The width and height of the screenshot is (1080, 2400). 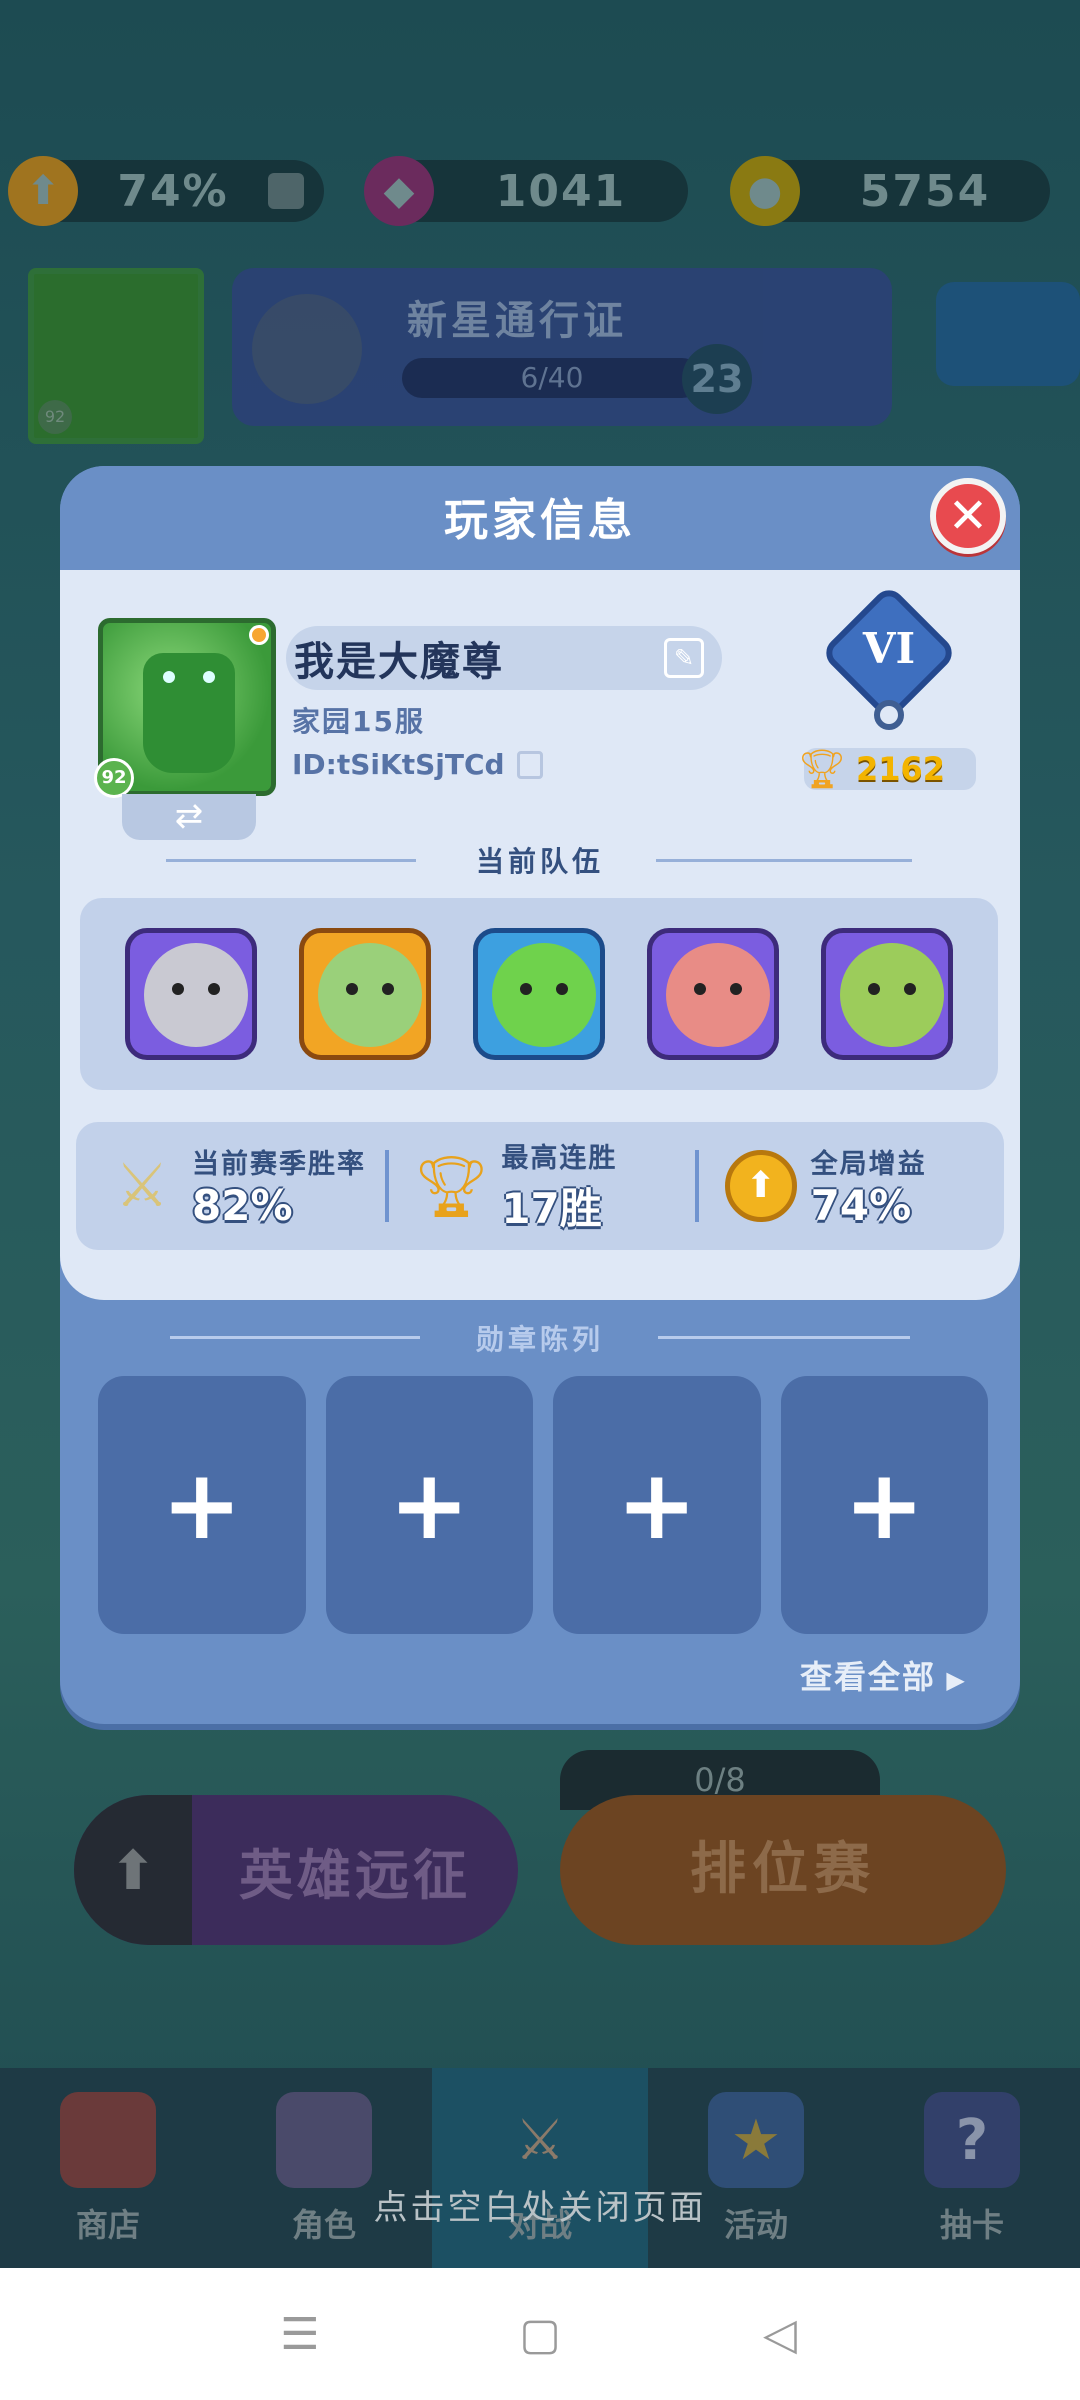 I want to click on coin-icon: ●, so click(x=765, y=191).